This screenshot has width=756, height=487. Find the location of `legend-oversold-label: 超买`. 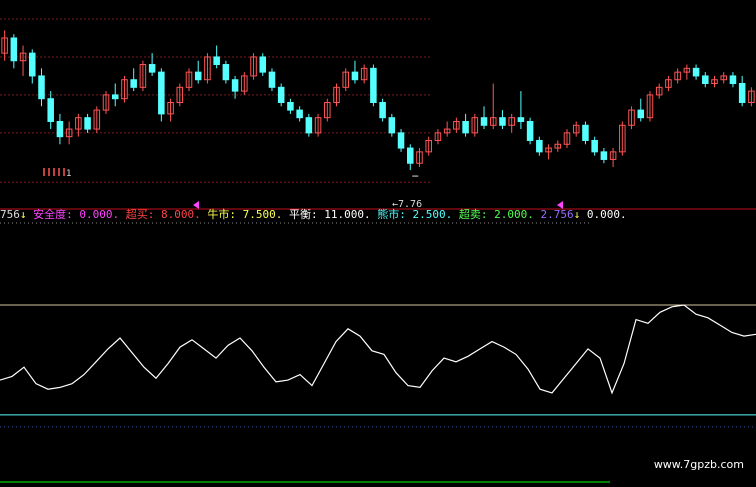

legend-oversold-label: 超买 is located at coordinates (136, 214).